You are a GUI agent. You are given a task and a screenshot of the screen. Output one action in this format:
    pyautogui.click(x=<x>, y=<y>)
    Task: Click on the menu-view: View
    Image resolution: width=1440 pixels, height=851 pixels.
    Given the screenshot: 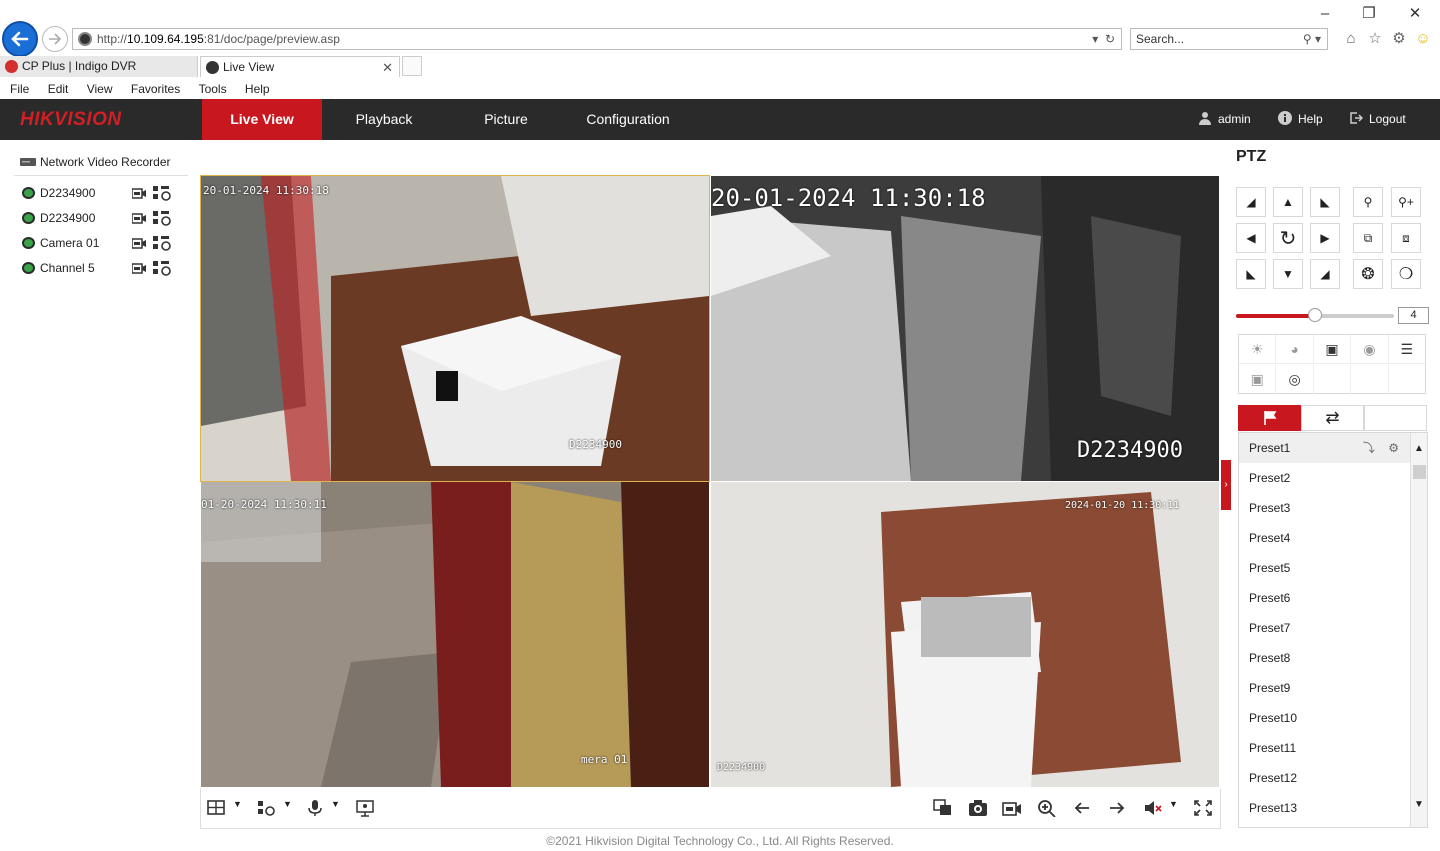 What is the action you would take?
    pyautogui.click(x=100, y=89)
    